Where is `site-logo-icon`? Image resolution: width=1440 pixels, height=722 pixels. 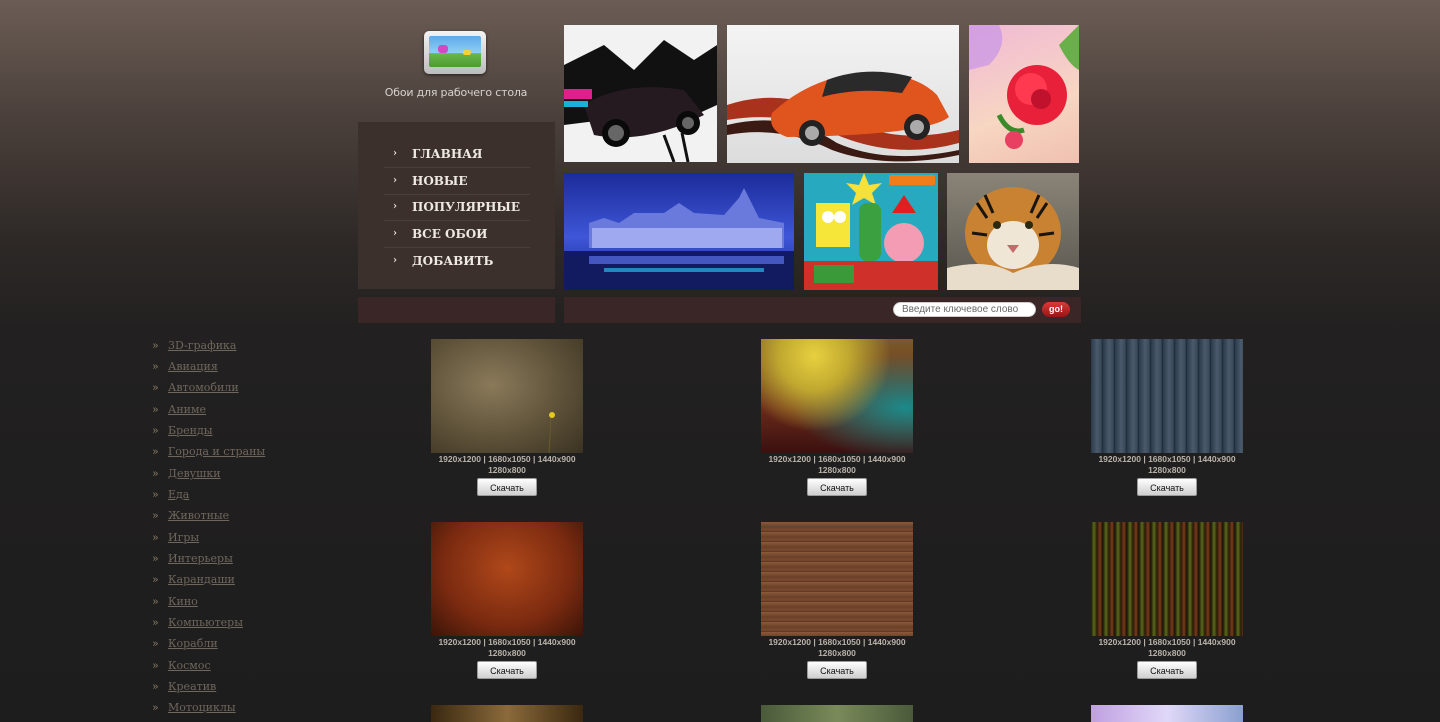 site-logo-icon is located at coordinates (455, 52).